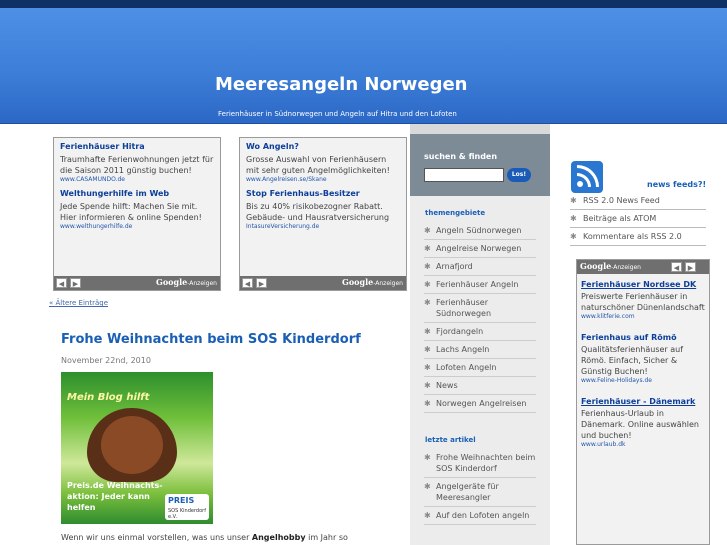 The image size is (727, 545). I want to click on theme-label: Norwegen Angelreisen, so click(481, 403).